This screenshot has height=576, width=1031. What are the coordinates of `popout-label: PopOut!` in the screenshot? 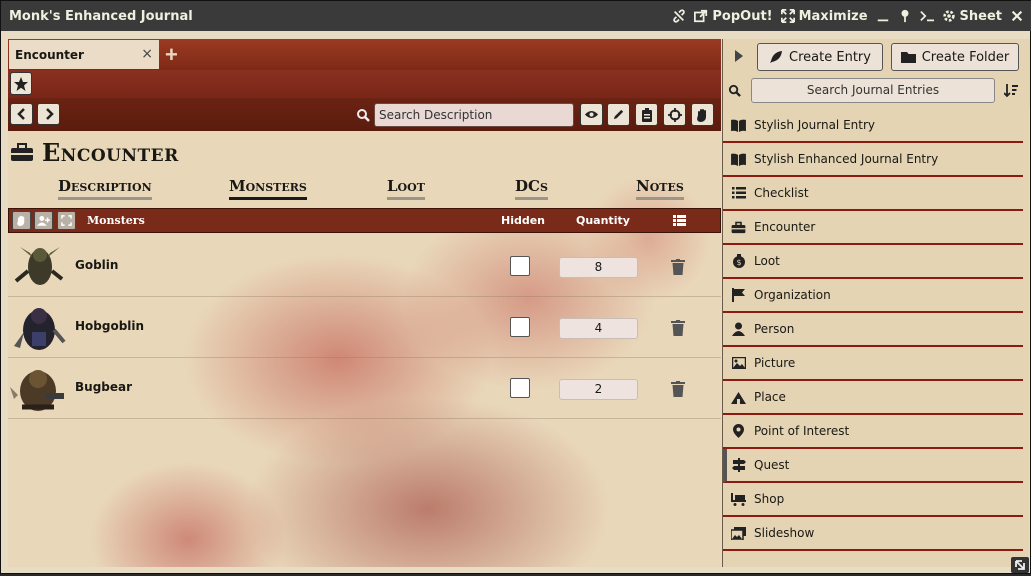 It's located at (742, 16).